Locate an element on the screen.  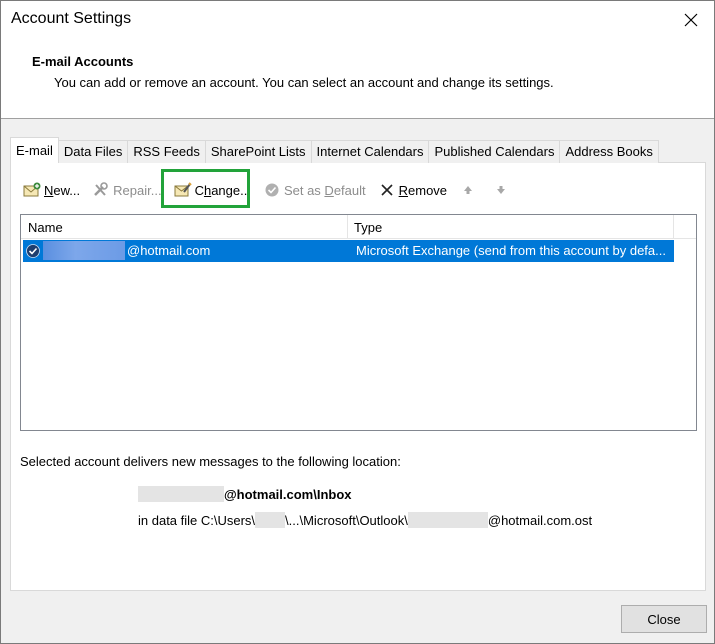
remove-label-end: move is located at coordinates (431, 190).